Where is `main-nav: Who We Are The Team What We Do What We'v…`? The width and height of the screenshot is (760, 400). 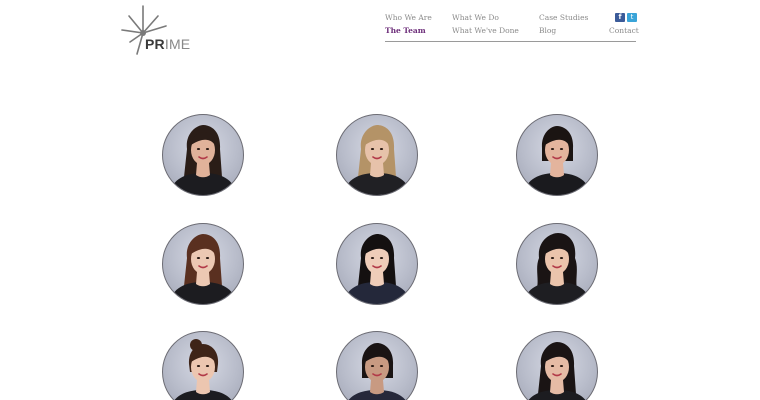 main-nav: Who We Are The Team What We Do What We'v… is located at coordinates (512, 26).